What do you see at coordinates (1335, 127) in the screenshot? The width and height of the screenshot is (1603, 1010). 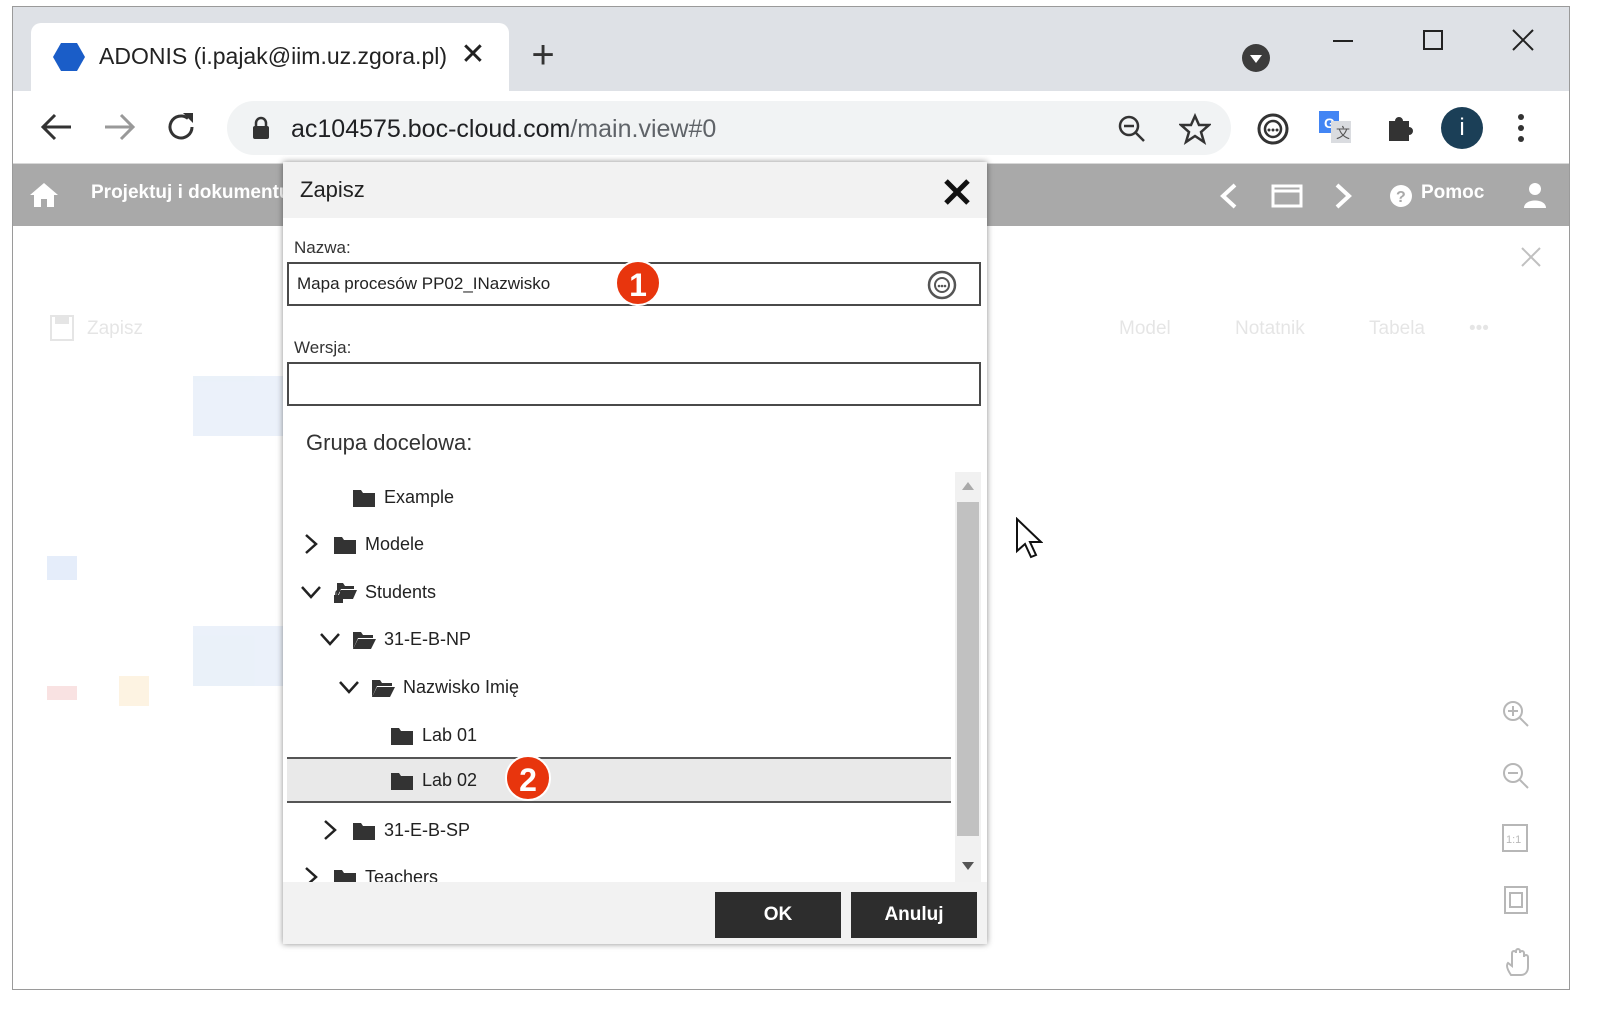 I see `google-translate-icon: G文` at bounding box center [1335, 127].